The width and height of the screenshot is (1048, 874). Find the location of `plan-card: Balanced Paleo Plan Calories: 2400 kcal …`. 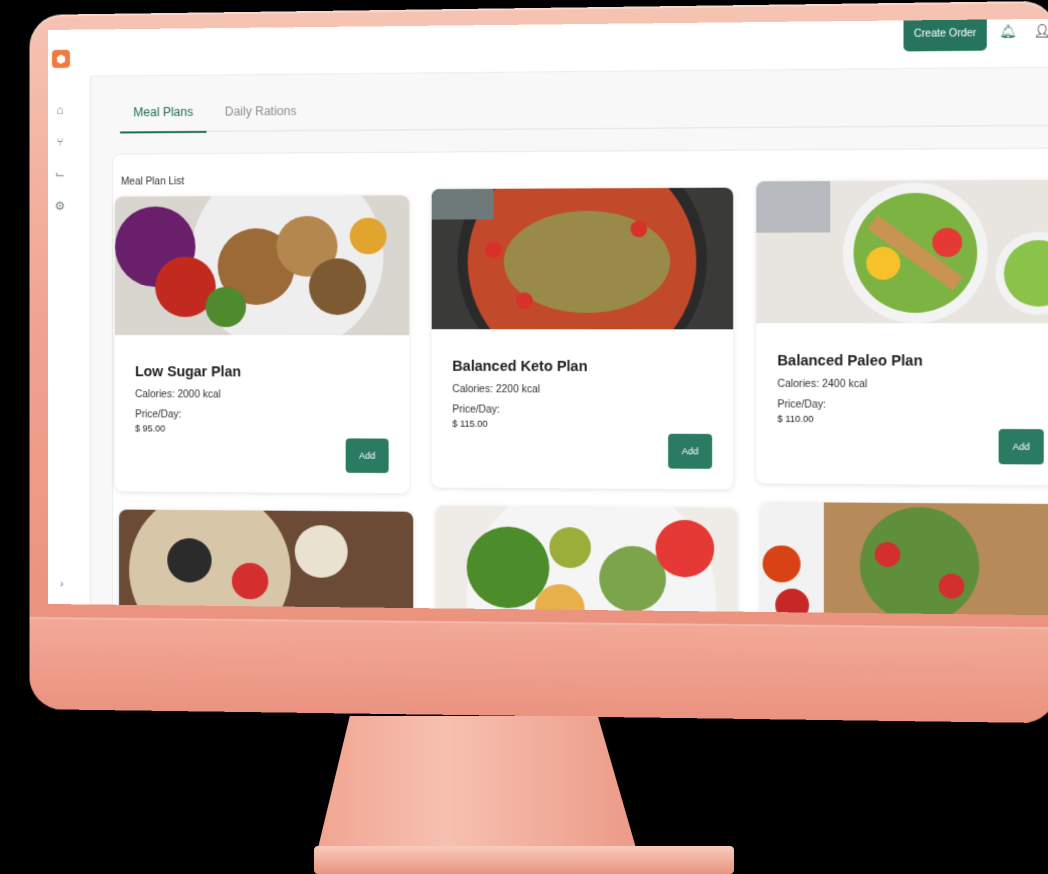

plan-card: Balanced Paleo Plan Calories: 2400 kcal … is located at coordinates (902, 332).